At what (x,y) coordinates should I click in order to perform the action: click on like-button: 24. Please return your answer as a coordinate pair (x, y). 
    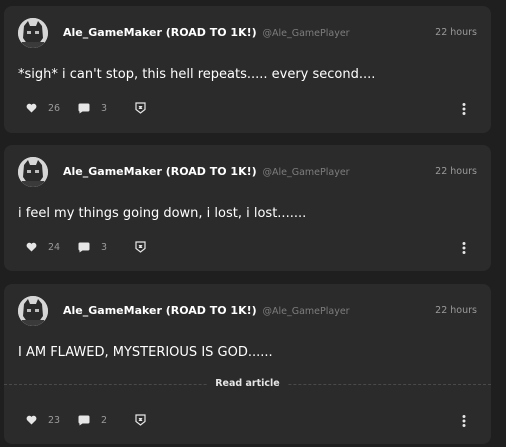
    Looking at the image, I should click on (43, 247).